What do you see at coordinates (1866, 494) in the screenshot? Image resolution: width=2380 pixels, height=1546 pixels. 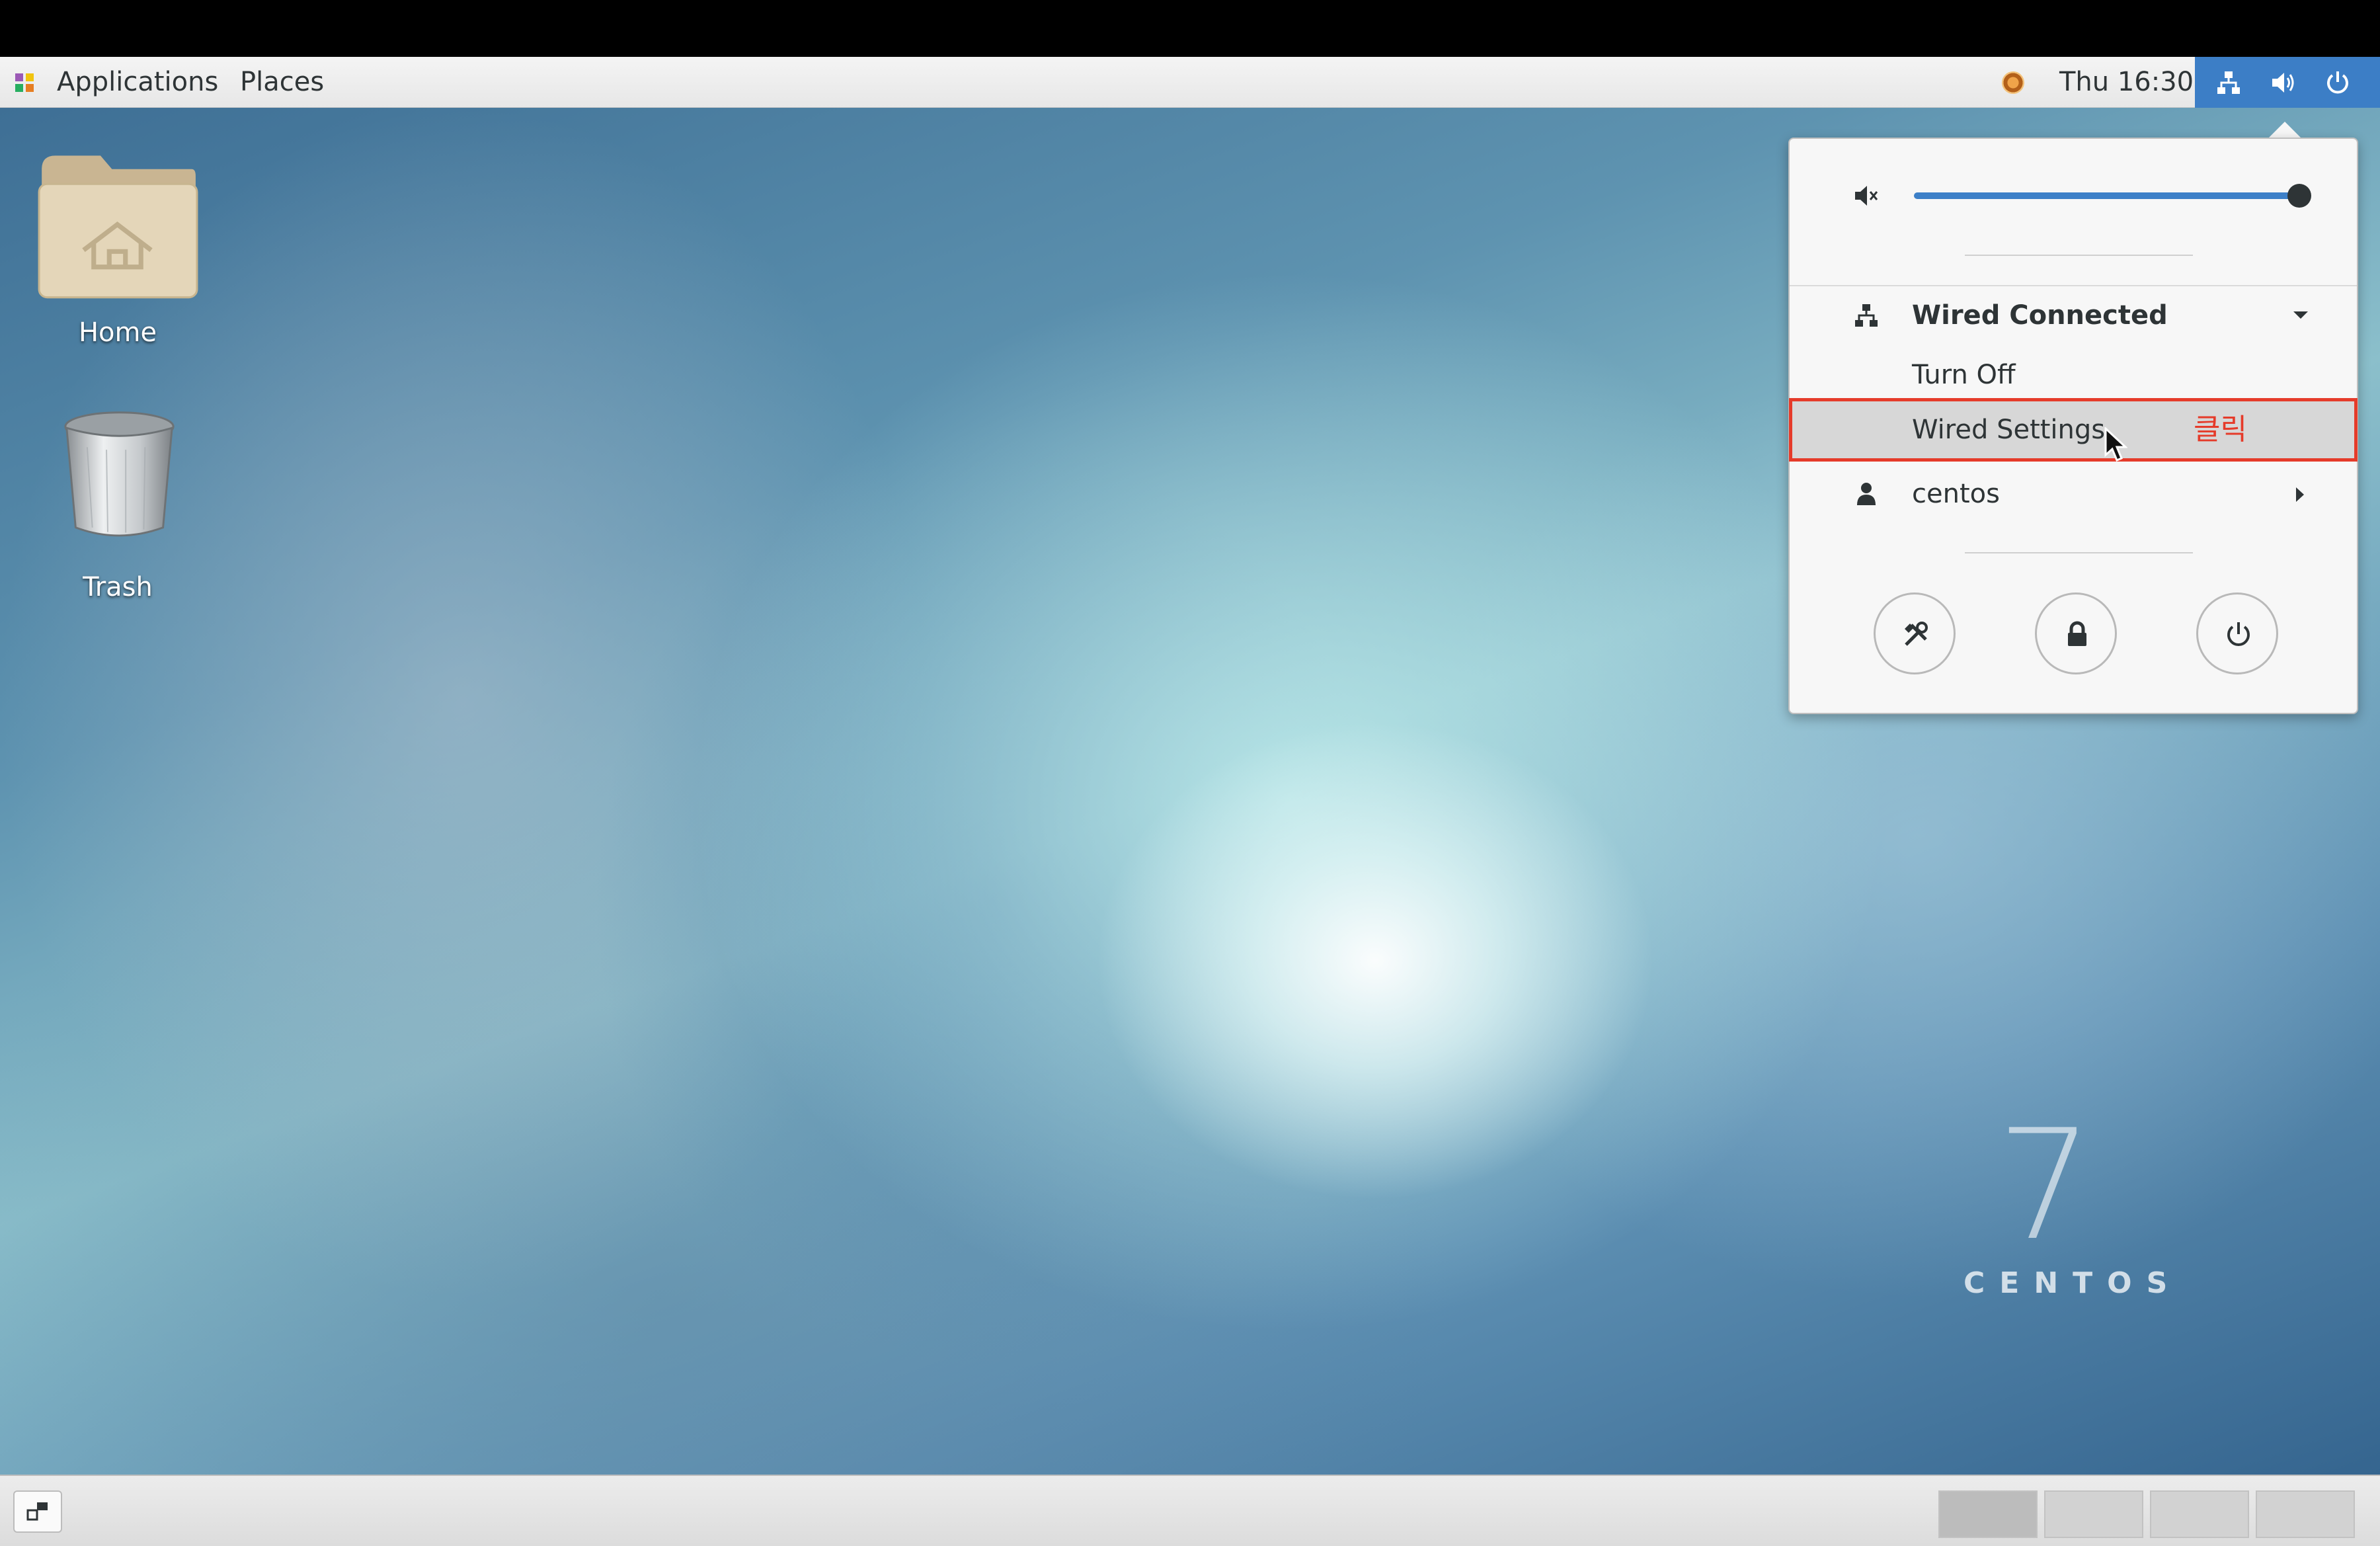 I see `user-icon` at bounding box center [1866, 494].